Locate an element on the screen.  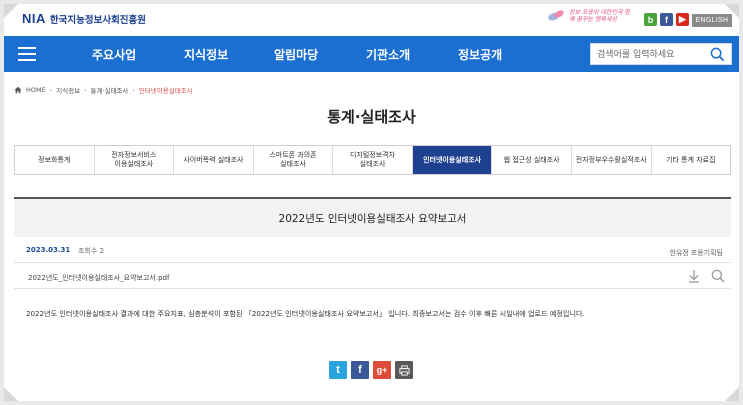
page-title: 통계·실태조사 is located at coordinates (371, 117).